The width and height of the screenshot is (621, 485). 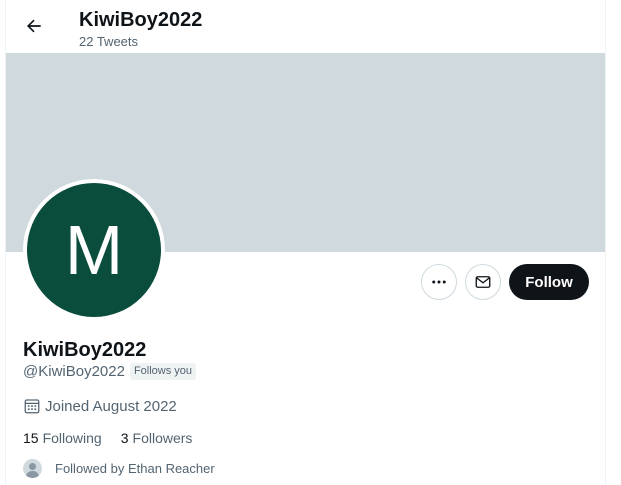 What do you see at coordinates (32, 468) in the screenshot?
I see `follower-avatar` at bounding box center [32, 468].